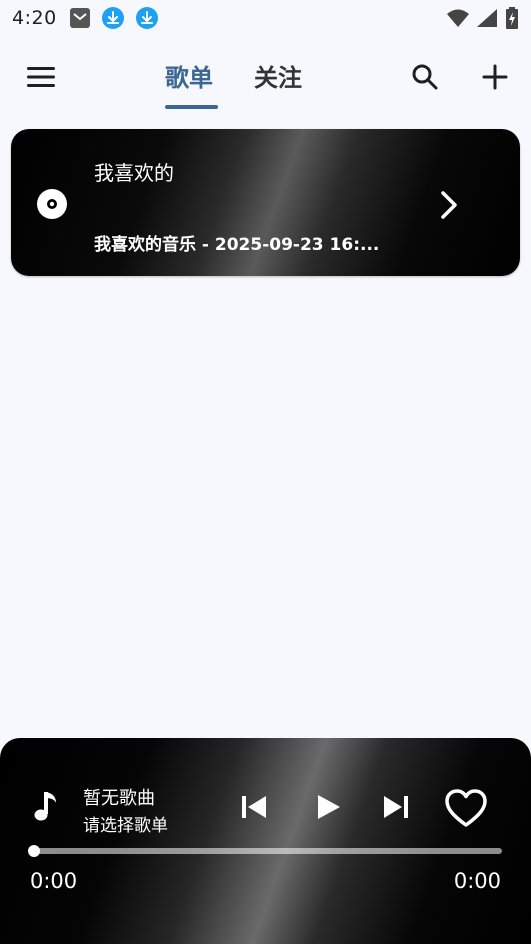  I want to click on tab-playlist: 歌单, so click(189, 75).